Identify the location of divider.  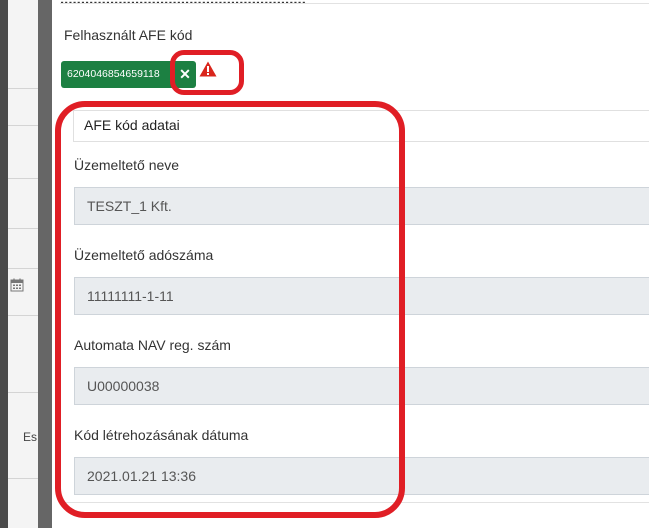
(354, 3).